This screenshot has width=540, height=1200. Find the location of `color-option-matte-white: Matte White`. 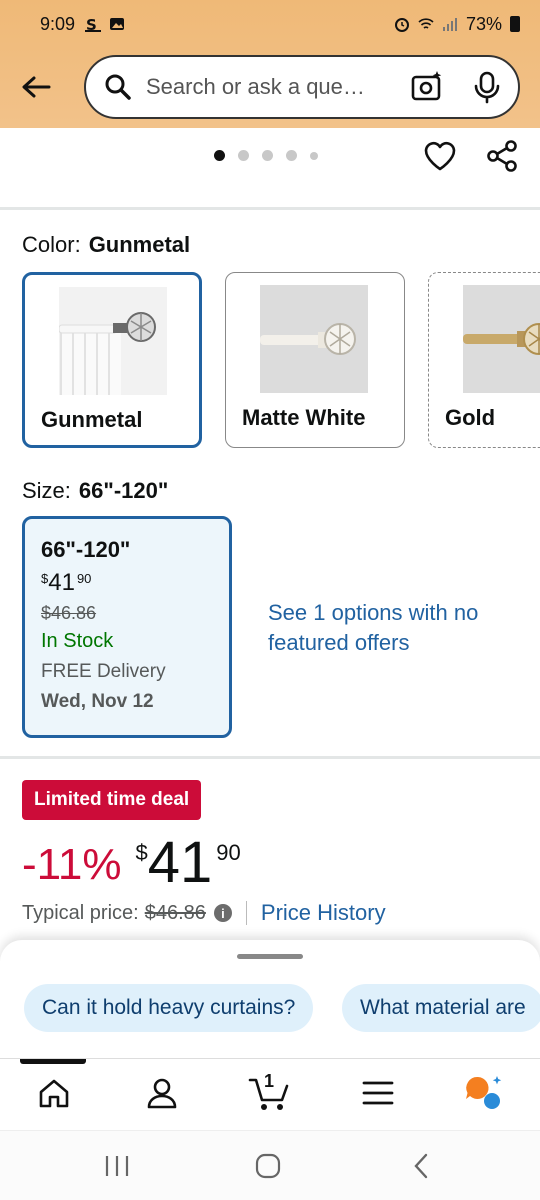

color-option-matte-white: Matte White is located at coordinates (315, 360).